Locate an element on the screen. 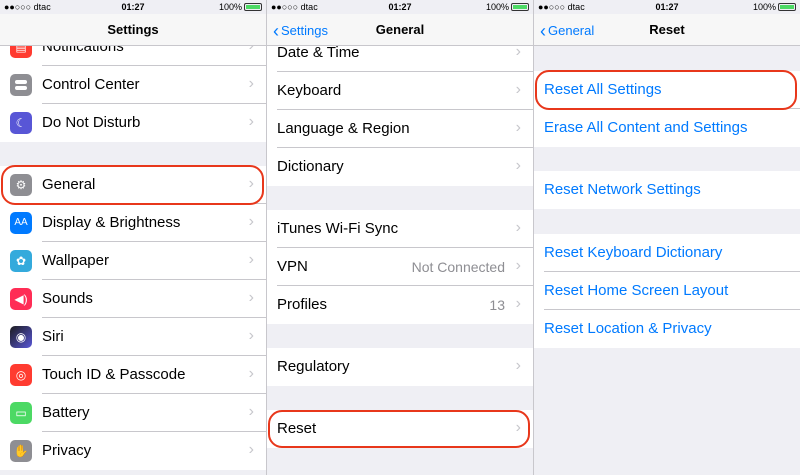 This screenshot has height=475, width=800. reset-item-label: Reset Keyboard Dictionary is located at coordinates (633, 252).